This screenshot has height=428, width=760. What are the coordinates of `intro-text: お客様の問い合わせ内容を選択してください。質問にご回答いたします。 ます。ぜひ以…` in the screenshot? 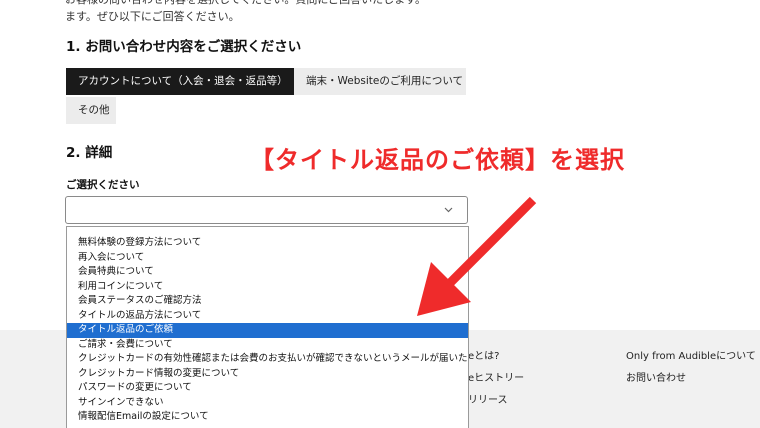 It's located at (275, 12).